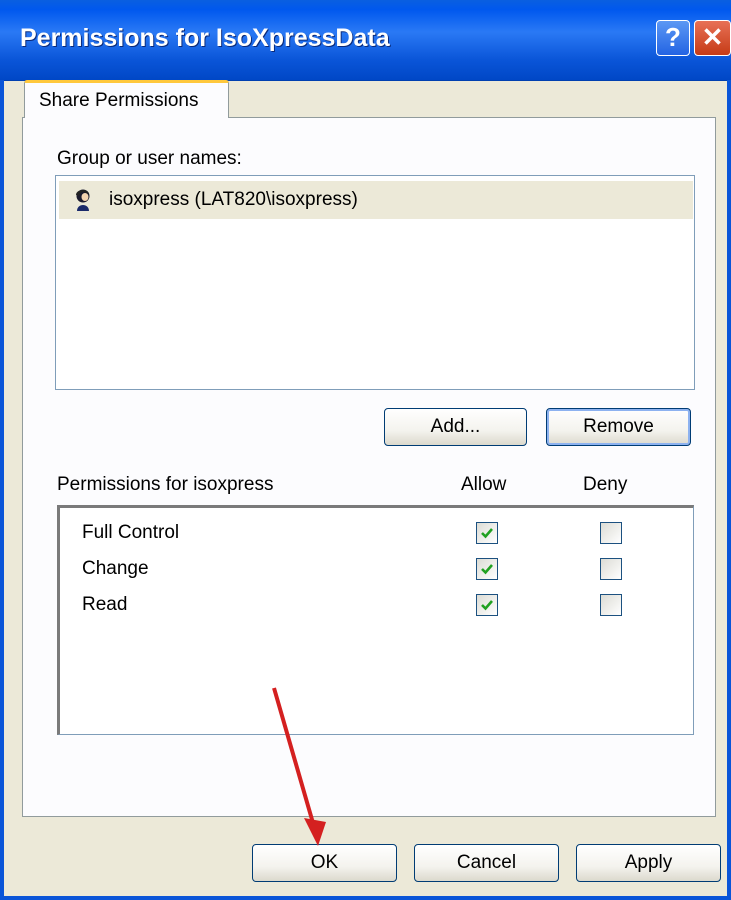 The image size is (731, 900). Describe the element at coordinates (165, 484) in the screenshot. I see `permissions-header: Permissions for isoxpress` at that location.